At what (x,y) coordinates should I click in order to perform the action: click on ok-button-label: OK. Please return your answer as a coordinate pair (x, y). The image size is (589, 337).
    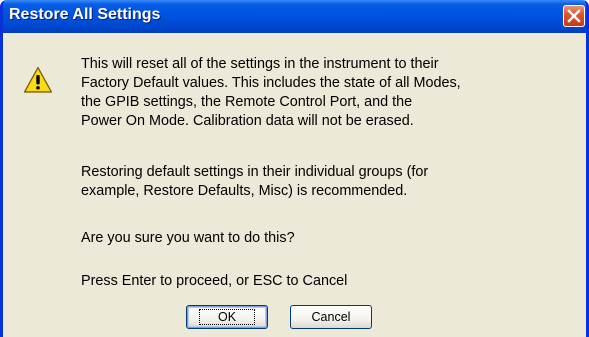
    Looking at the image, I should click on (227, 317).